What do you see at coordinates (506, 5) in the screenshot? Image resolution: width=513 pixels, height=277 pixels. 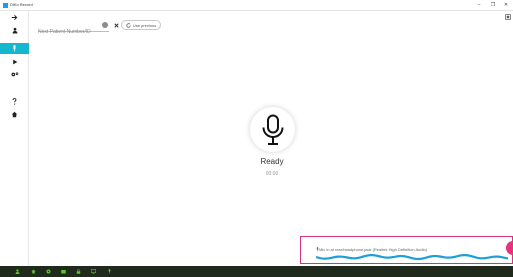 I see `close-button: ✕` at bounding box center [506, 5].